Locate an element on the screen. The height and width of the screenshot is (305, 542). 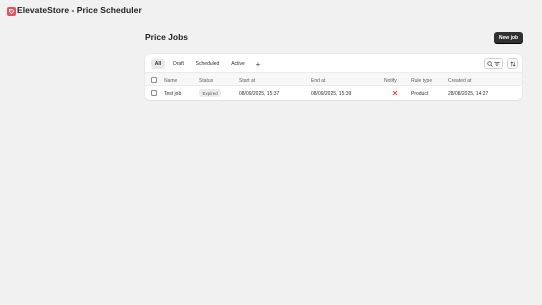
new-job-button: New job is located at coordinates (508, 37).